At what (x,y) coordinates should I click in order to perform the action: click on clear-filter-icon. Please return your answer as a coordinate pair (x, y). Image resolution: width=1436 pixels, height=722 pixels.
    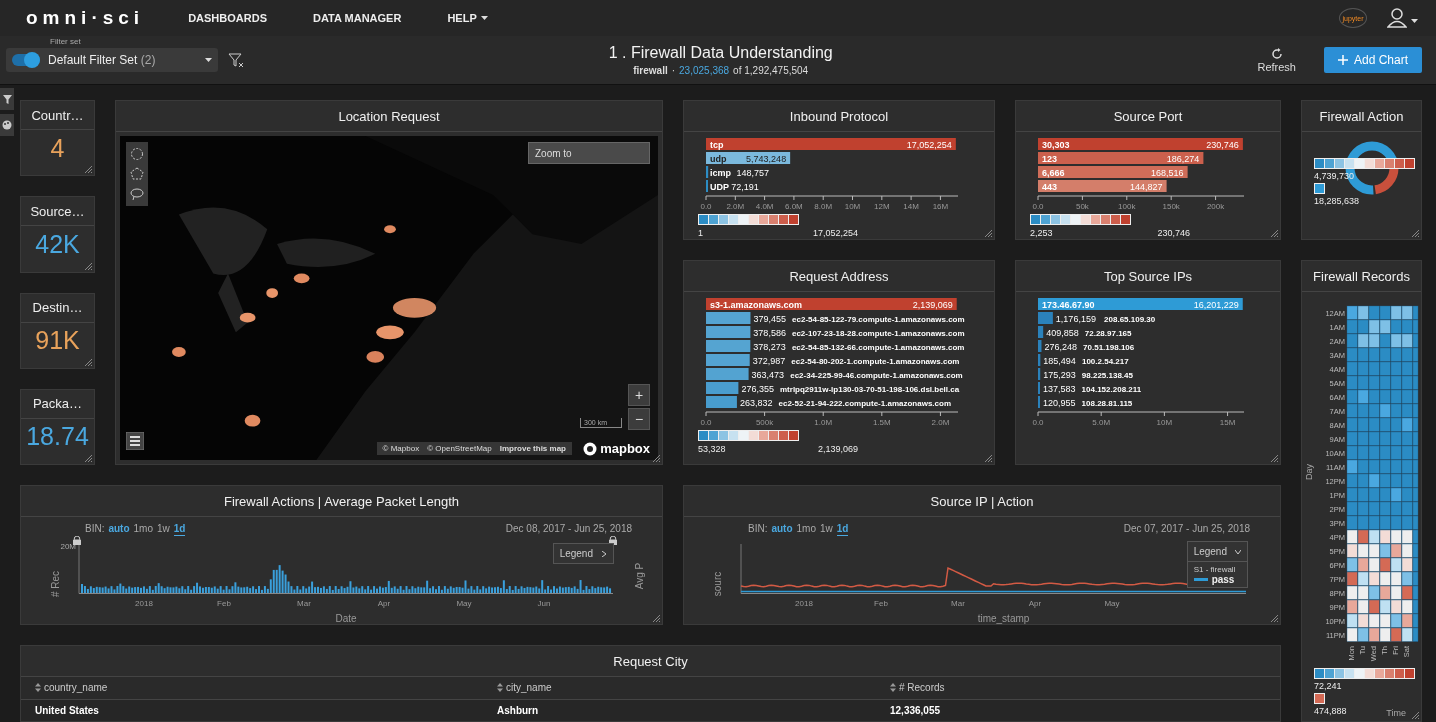
    Looking at the image, I should click on (236, 60).